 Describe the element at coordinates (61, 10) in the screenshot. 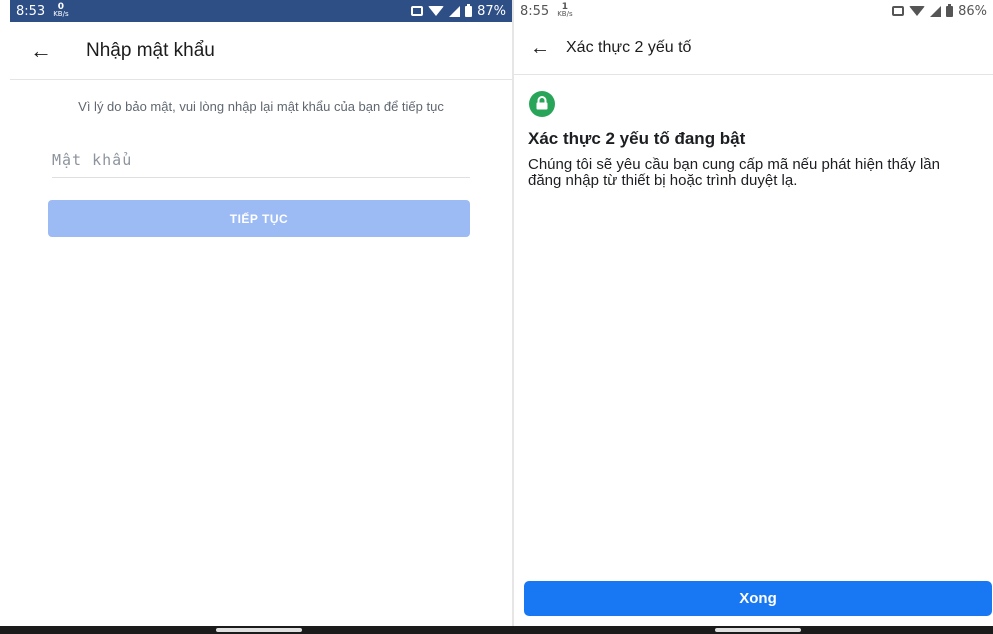

I see `network-speed: 0 KB/s` at that location.